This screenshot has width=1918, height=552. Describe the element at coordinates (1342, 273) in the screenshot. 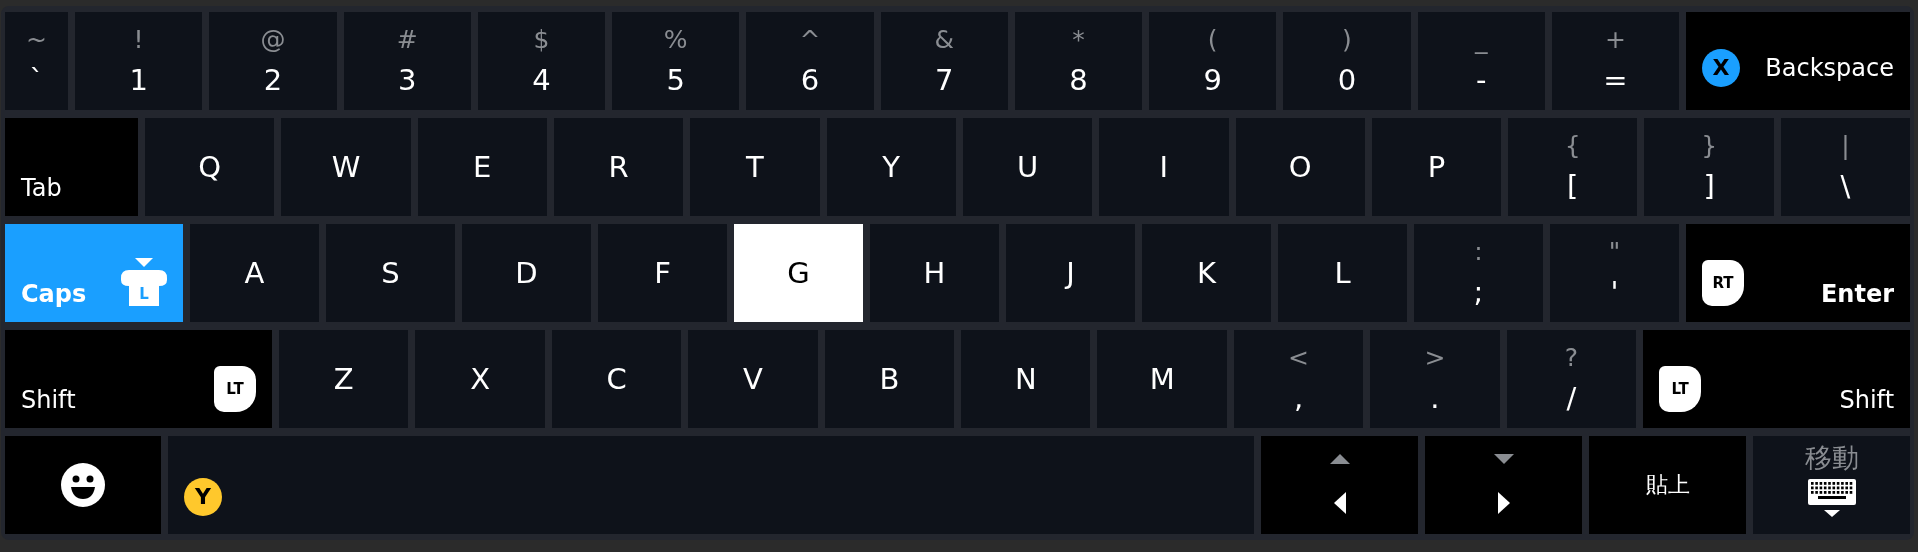

I see `character-key: L` at that location.